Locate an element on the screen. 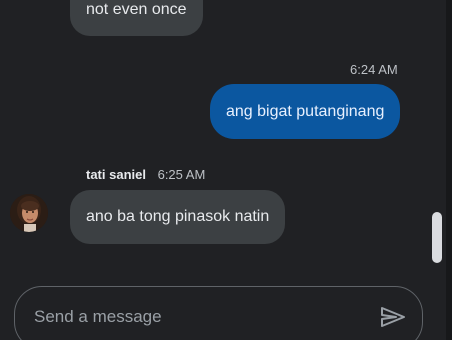  message-text: ano ba tong pinasok natin is located at coordinates (178, 216).